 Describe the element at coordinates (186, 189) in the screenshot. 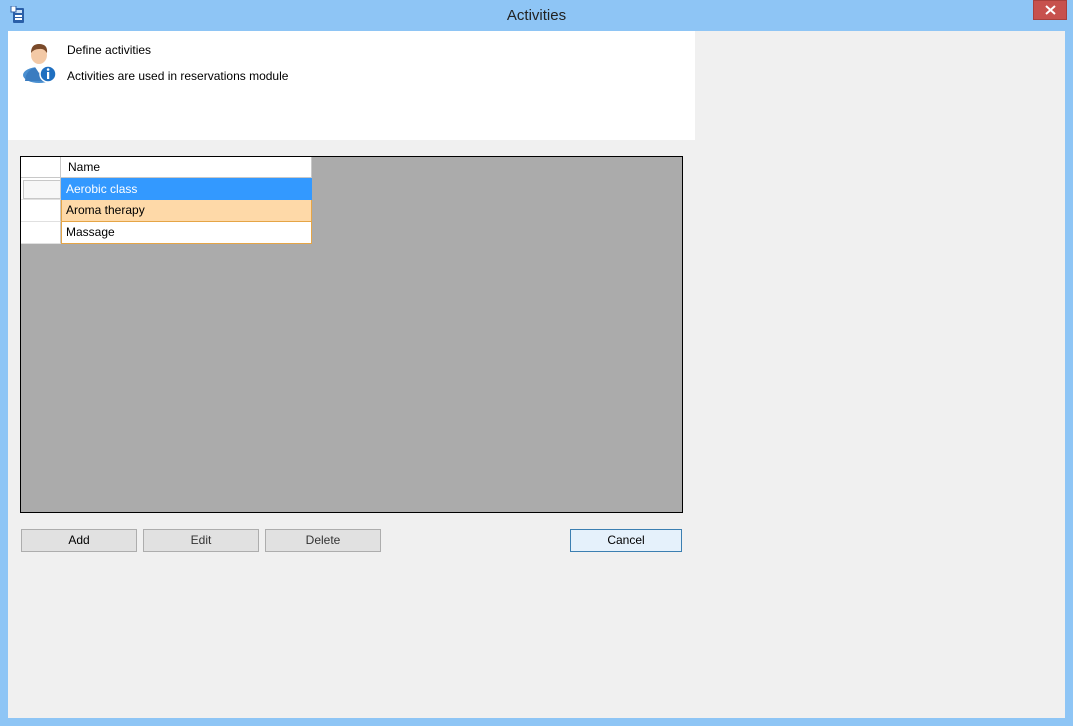

I see `table-cell-name: Aerobic class` at that location.